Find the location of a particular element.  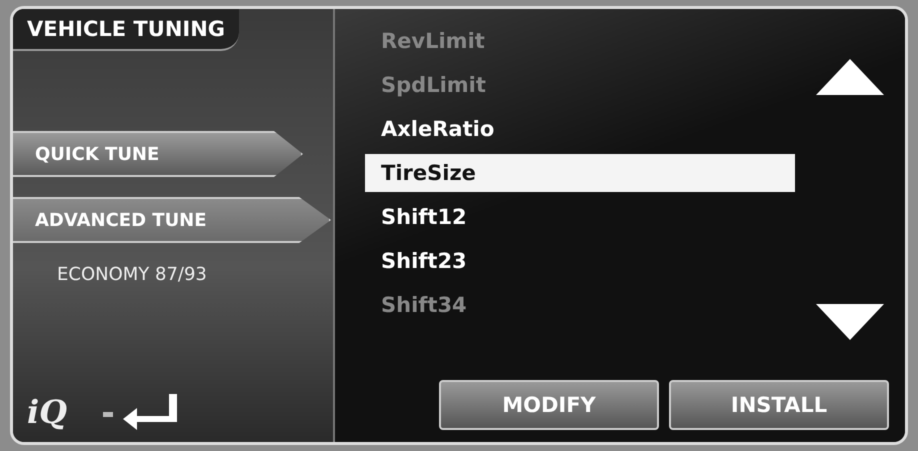

action-button: INSTALL is located at coordinates (779, 405).